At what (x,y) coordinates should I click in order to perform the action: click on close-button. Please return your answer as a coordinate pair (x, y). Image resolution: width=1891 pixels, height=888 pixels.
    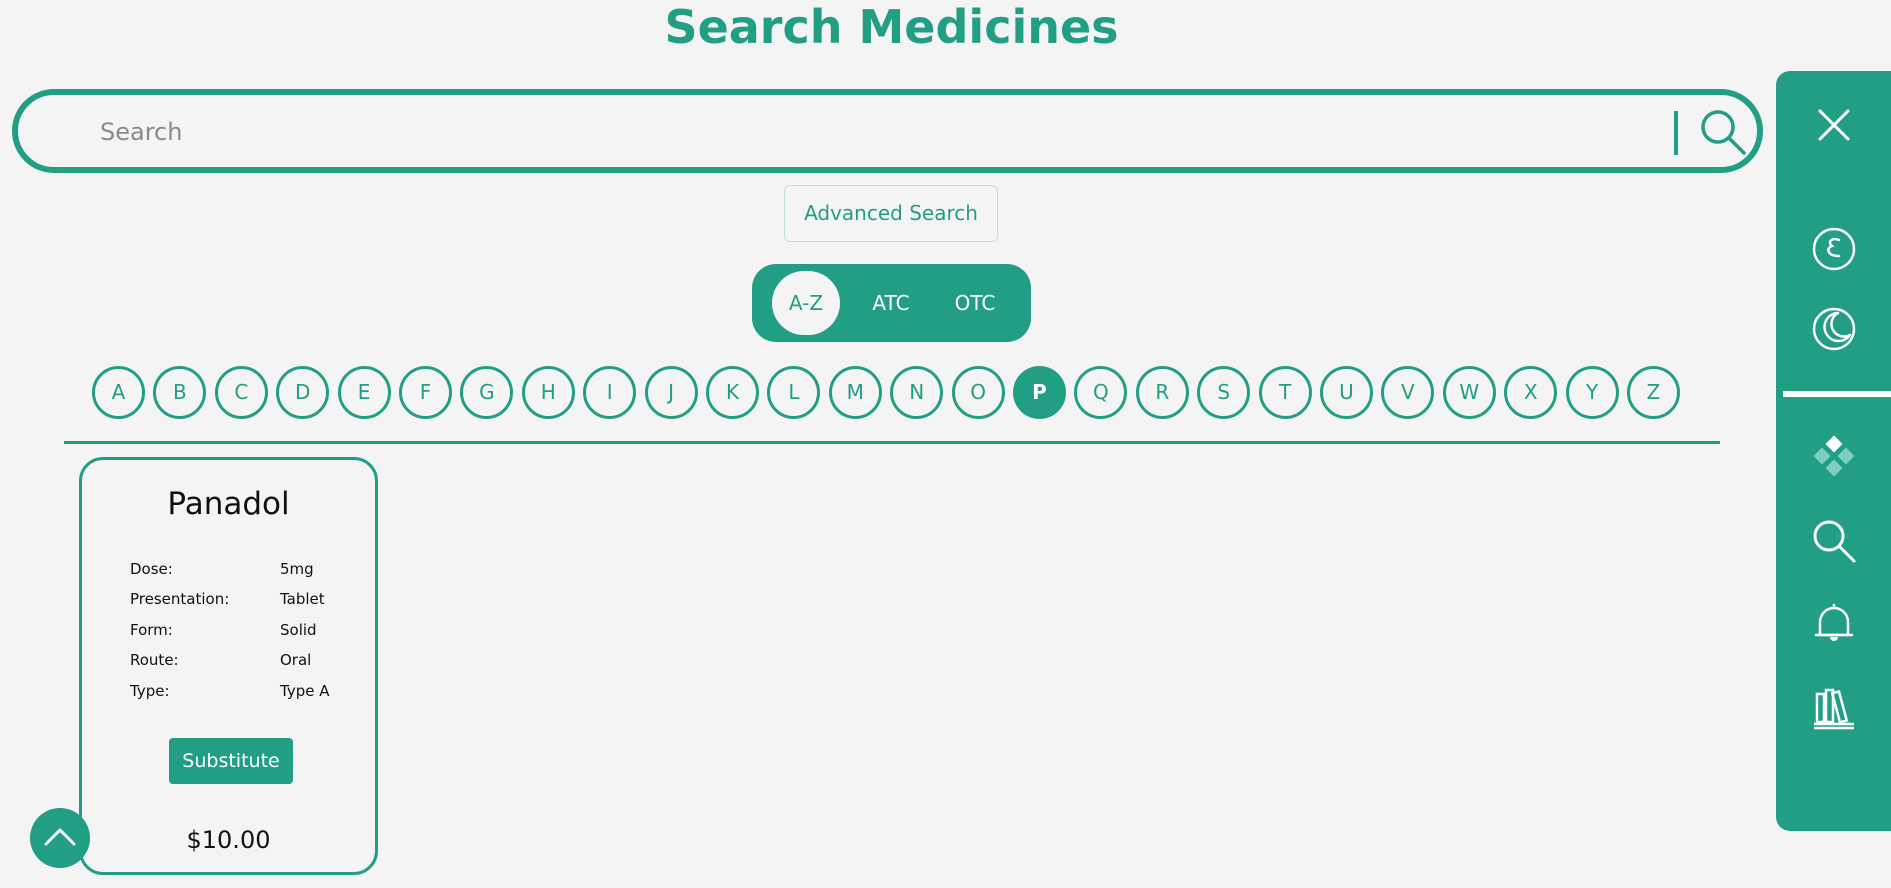
    Looking at the image, I should click on (1834, 125).